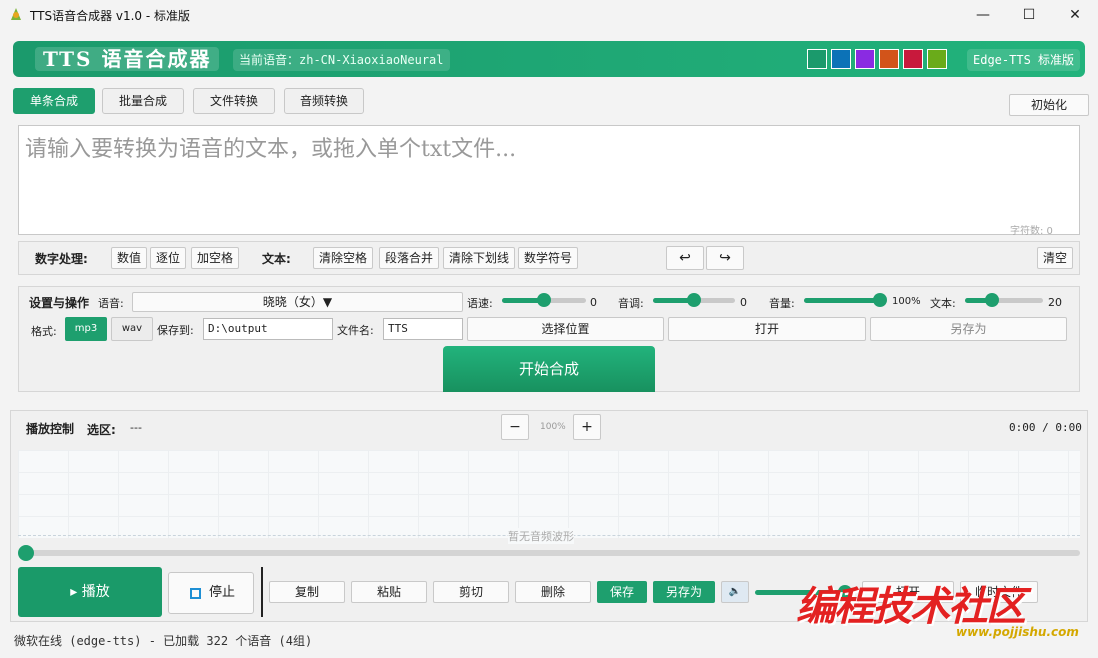  Describe the element at coordinates (127, 59) in the screenshot. I see `brand-title: TTS 语音合成器` at that location.